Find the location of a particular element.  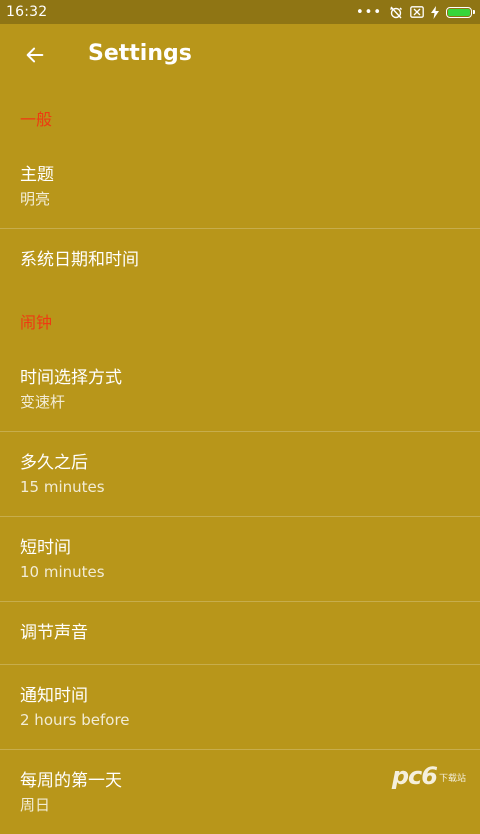

pref-snooze-after: 多久之后 15 minutes is located at coordinates (240, 474).